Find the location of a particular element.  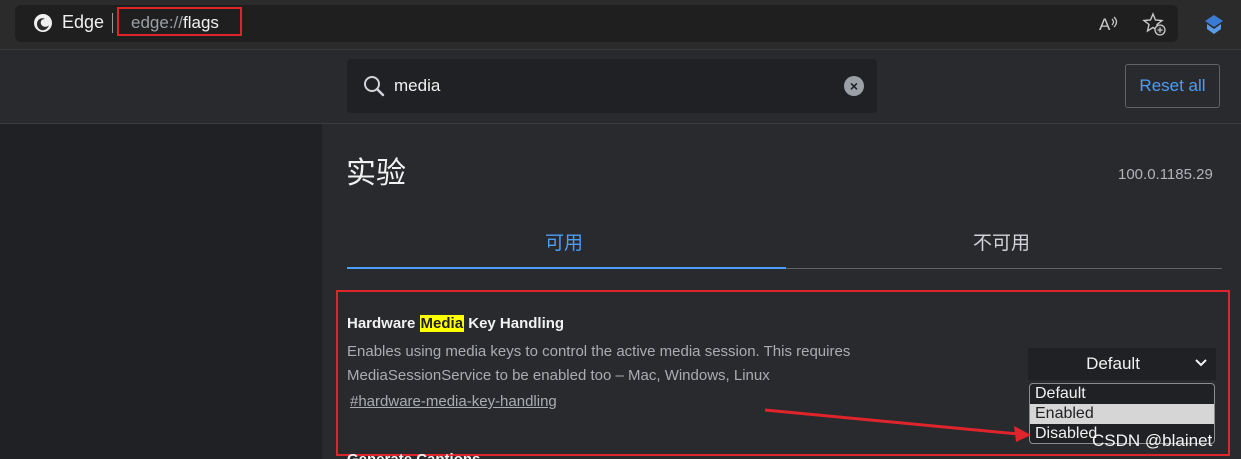

next-flag-title: Generate Captions is located at coordinates (413, 455).